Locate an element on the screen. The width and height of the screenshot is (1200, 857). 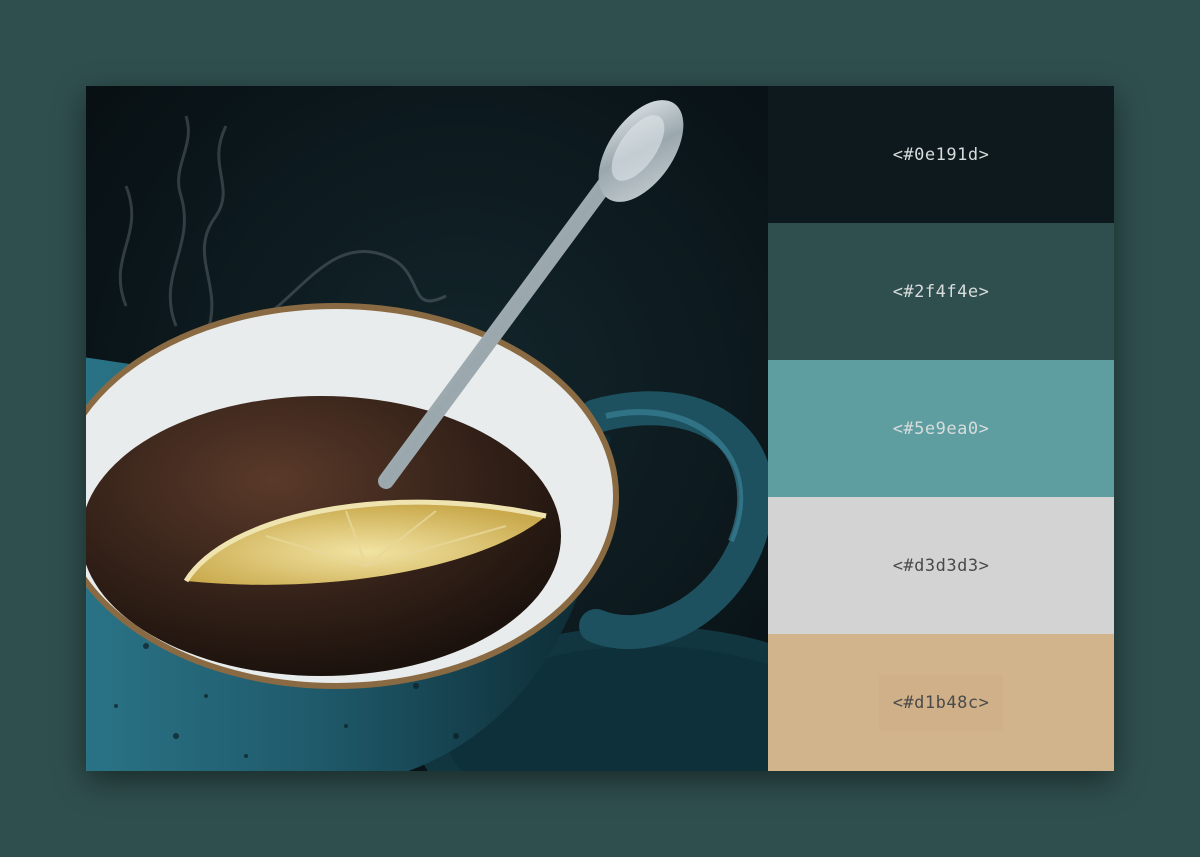
swatch-5-hex-label: <#d1b48c> is located at coordinates (941, 702).